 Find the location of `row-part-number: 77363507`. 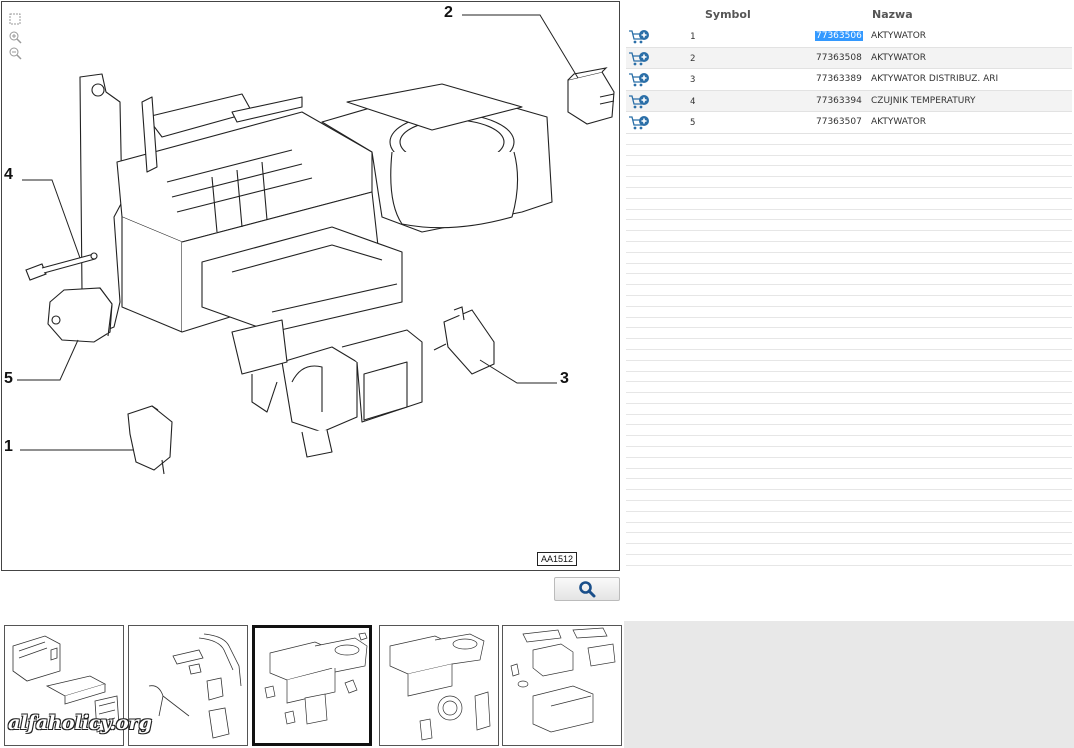

row-part-number: 77363507 is located at coordinates (839, 122).